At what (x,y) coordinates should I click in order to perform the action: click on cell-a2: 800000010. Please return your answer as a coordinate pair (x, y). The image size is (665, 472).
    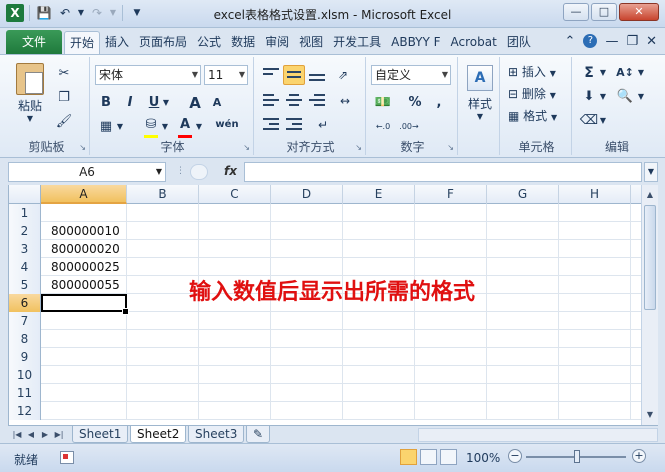
    Looking at the image, I should click on (84, 231).